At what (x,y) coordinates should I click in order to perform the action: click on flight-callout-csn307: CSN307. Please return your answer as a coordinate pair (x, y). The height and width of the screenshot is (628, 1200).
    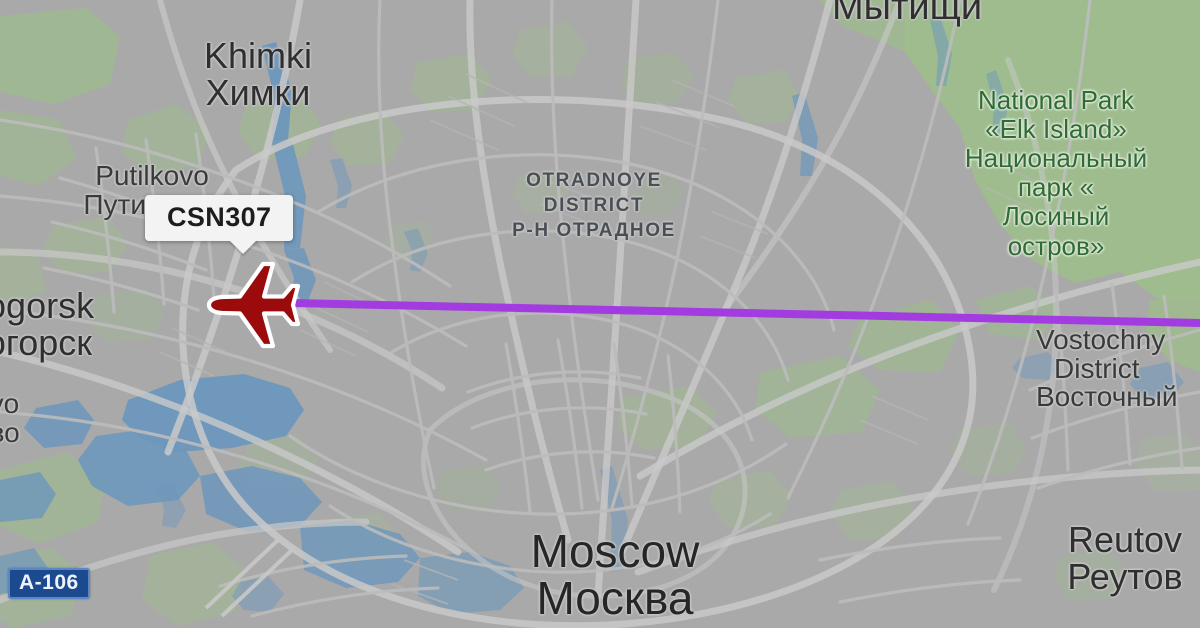
    Looking at the image, I should click on (219, 224).